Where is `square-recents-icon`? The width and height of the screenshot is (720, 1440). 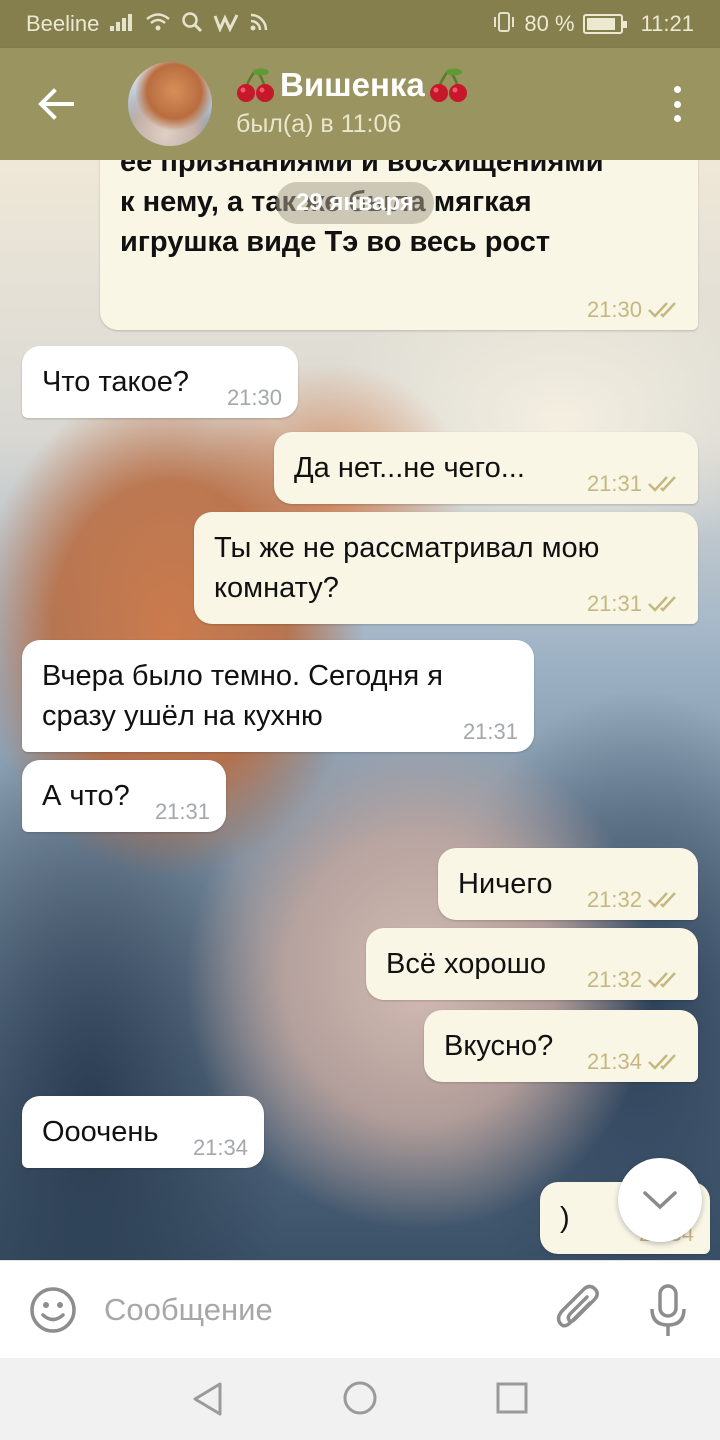
square-recents-icon is located at coordinates (512, 1398).